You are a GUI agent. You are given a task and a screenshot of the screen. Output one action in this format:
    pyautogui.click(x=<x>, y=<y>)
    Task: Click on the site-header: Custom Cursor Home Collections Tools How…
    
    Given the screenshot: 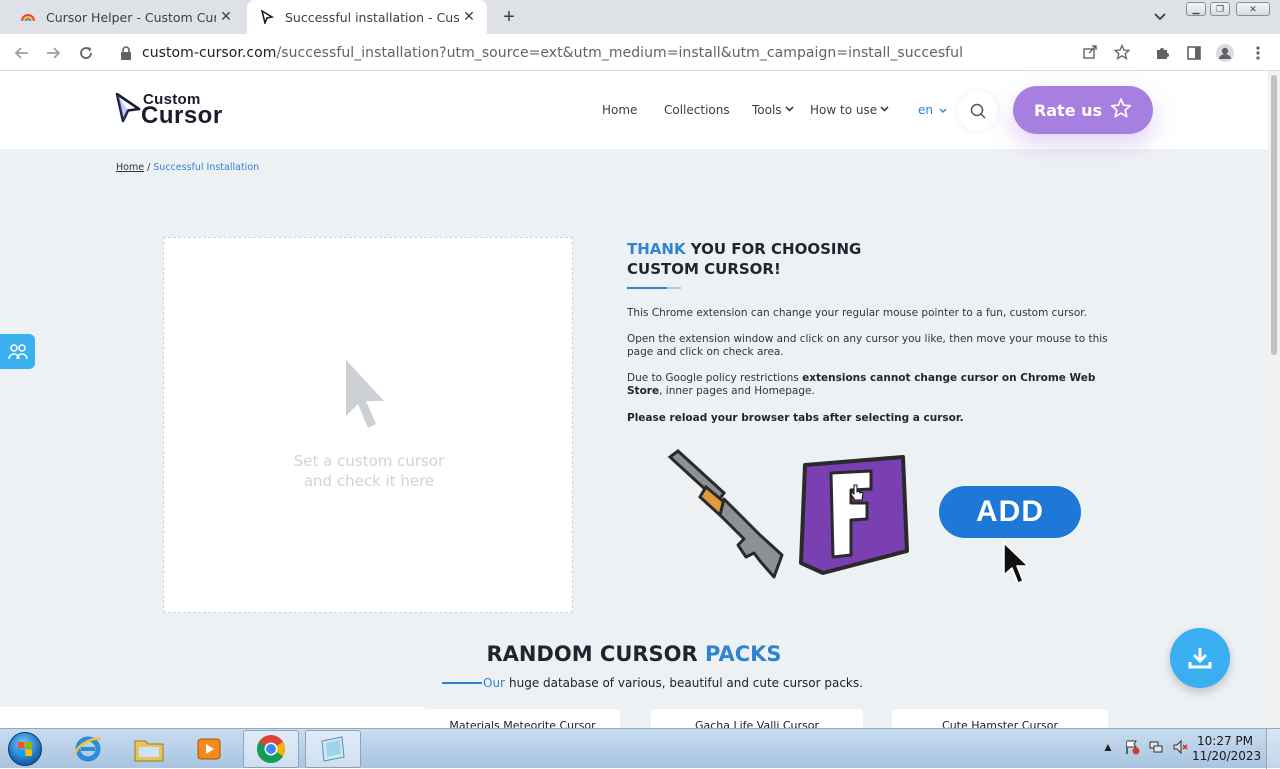 What is the action you would take?
    pyautogui.click(x=634, y=110)
    